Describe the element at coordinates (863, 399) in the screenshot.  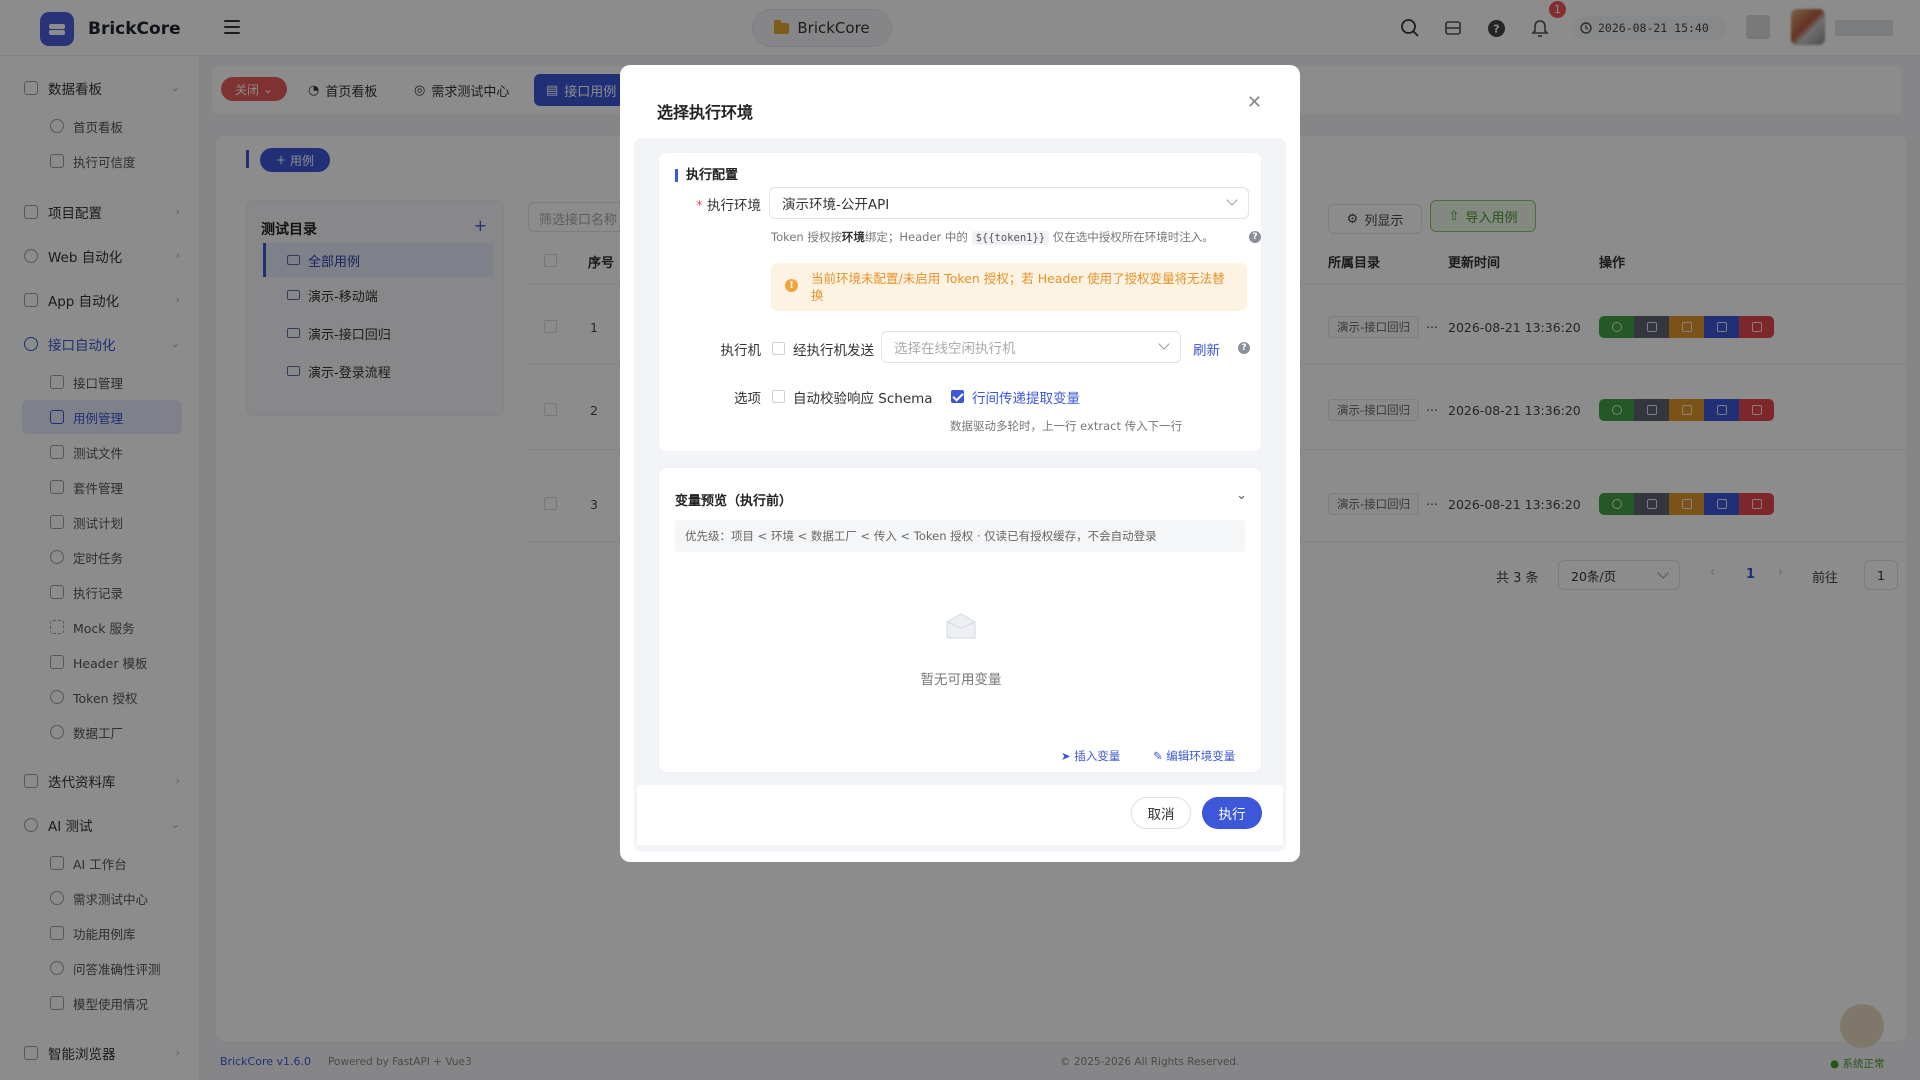
I see `schema-check-label: 自动校验响应 Schema` at that location.